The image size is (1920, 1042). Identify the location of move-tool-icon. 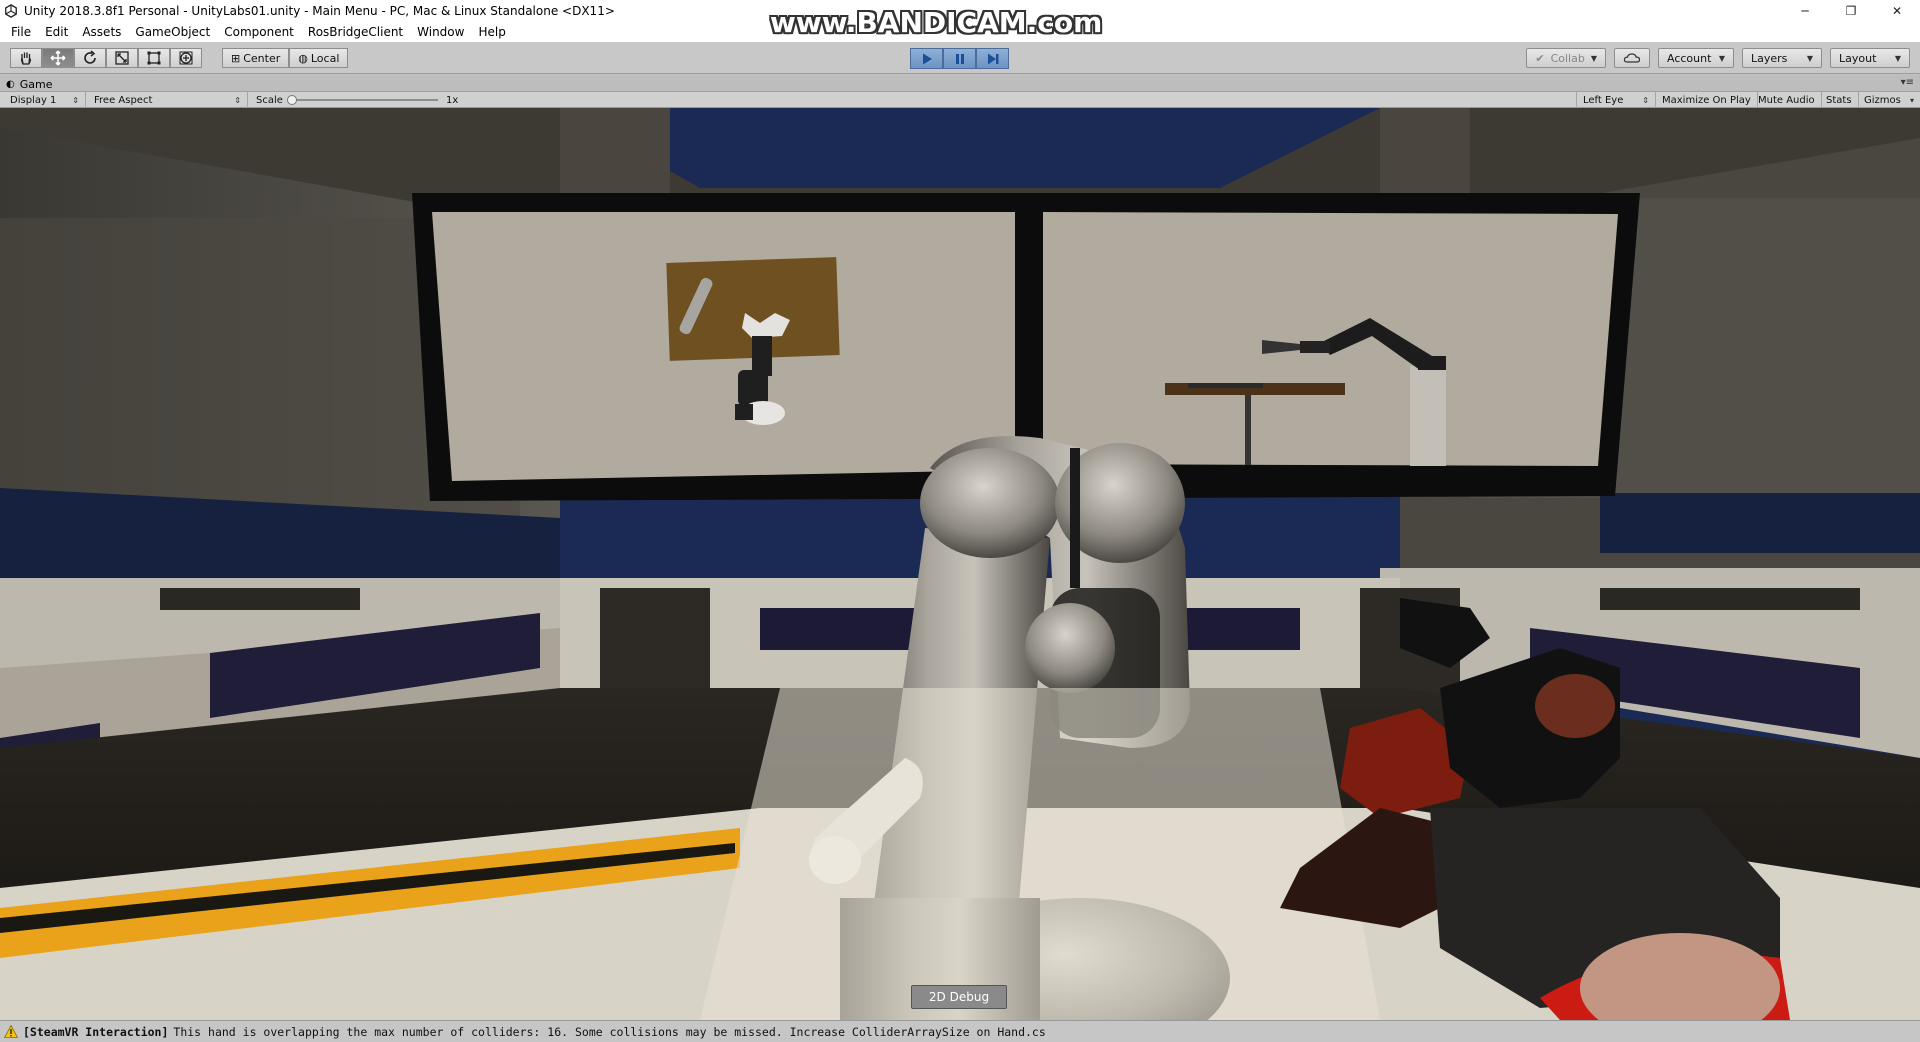
(58, 58).